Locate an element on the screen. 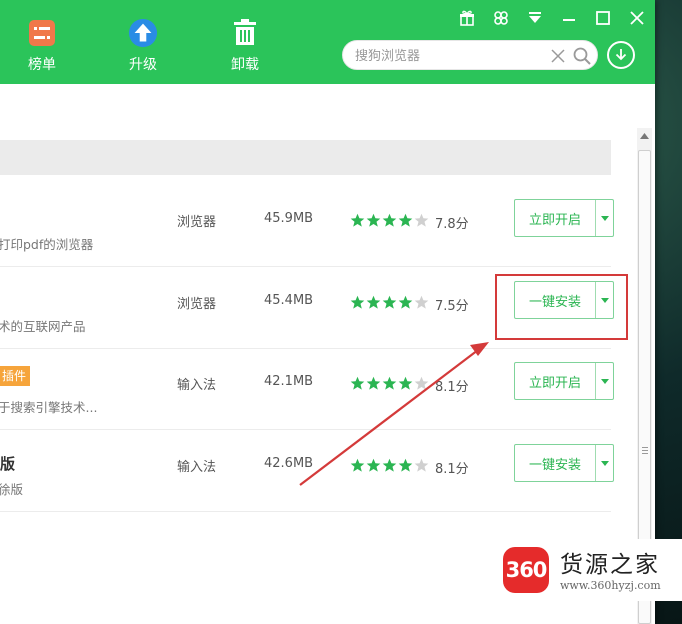  software-description: 徐版 is located at coordinates (12, 489).